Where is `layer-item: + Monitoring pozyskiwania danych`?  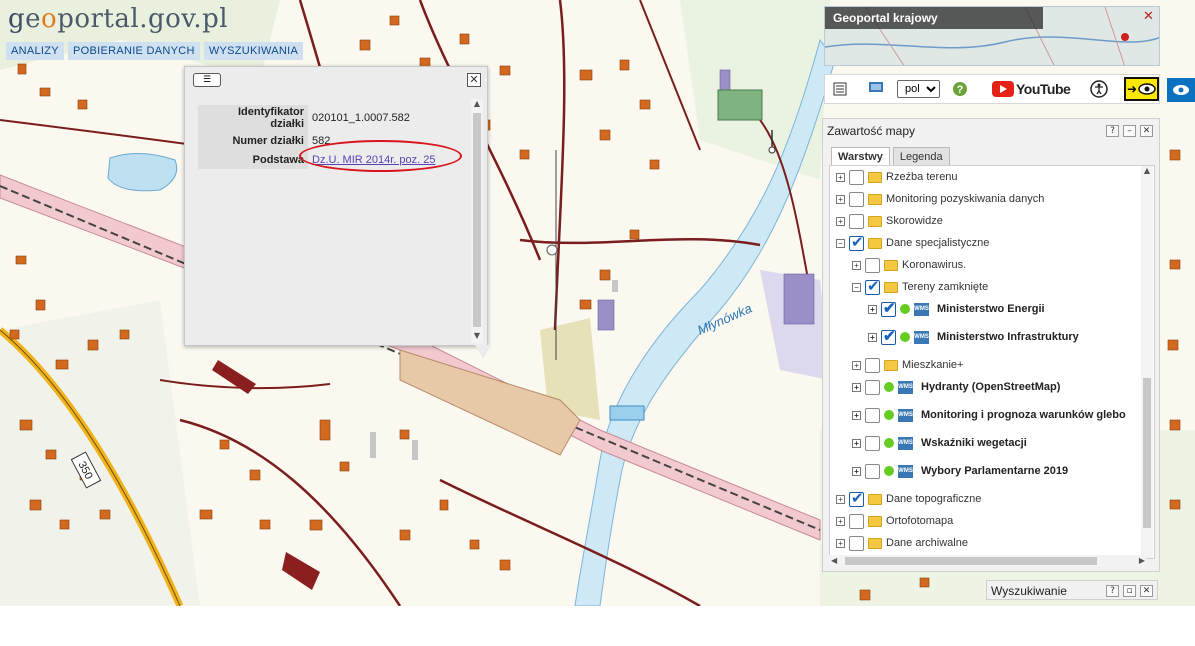 layer-item: + Monitoring pozyskiwania danych is located at coordinates (940, 199).